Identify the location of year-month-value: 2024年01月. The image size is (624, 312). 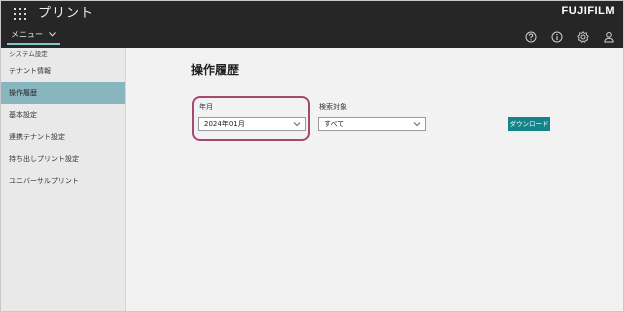
(224, 124).